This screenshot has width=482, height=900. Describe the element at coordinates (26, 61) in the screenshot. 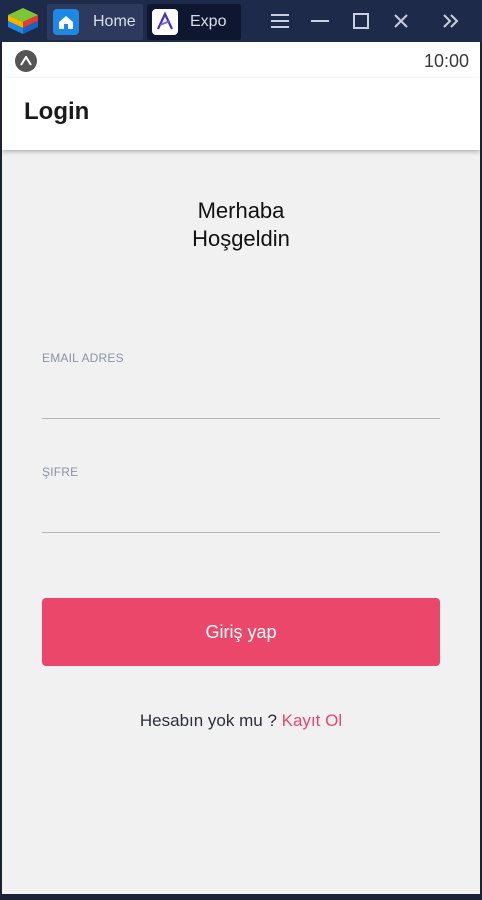

I see `expo-notification-icon` at that location.